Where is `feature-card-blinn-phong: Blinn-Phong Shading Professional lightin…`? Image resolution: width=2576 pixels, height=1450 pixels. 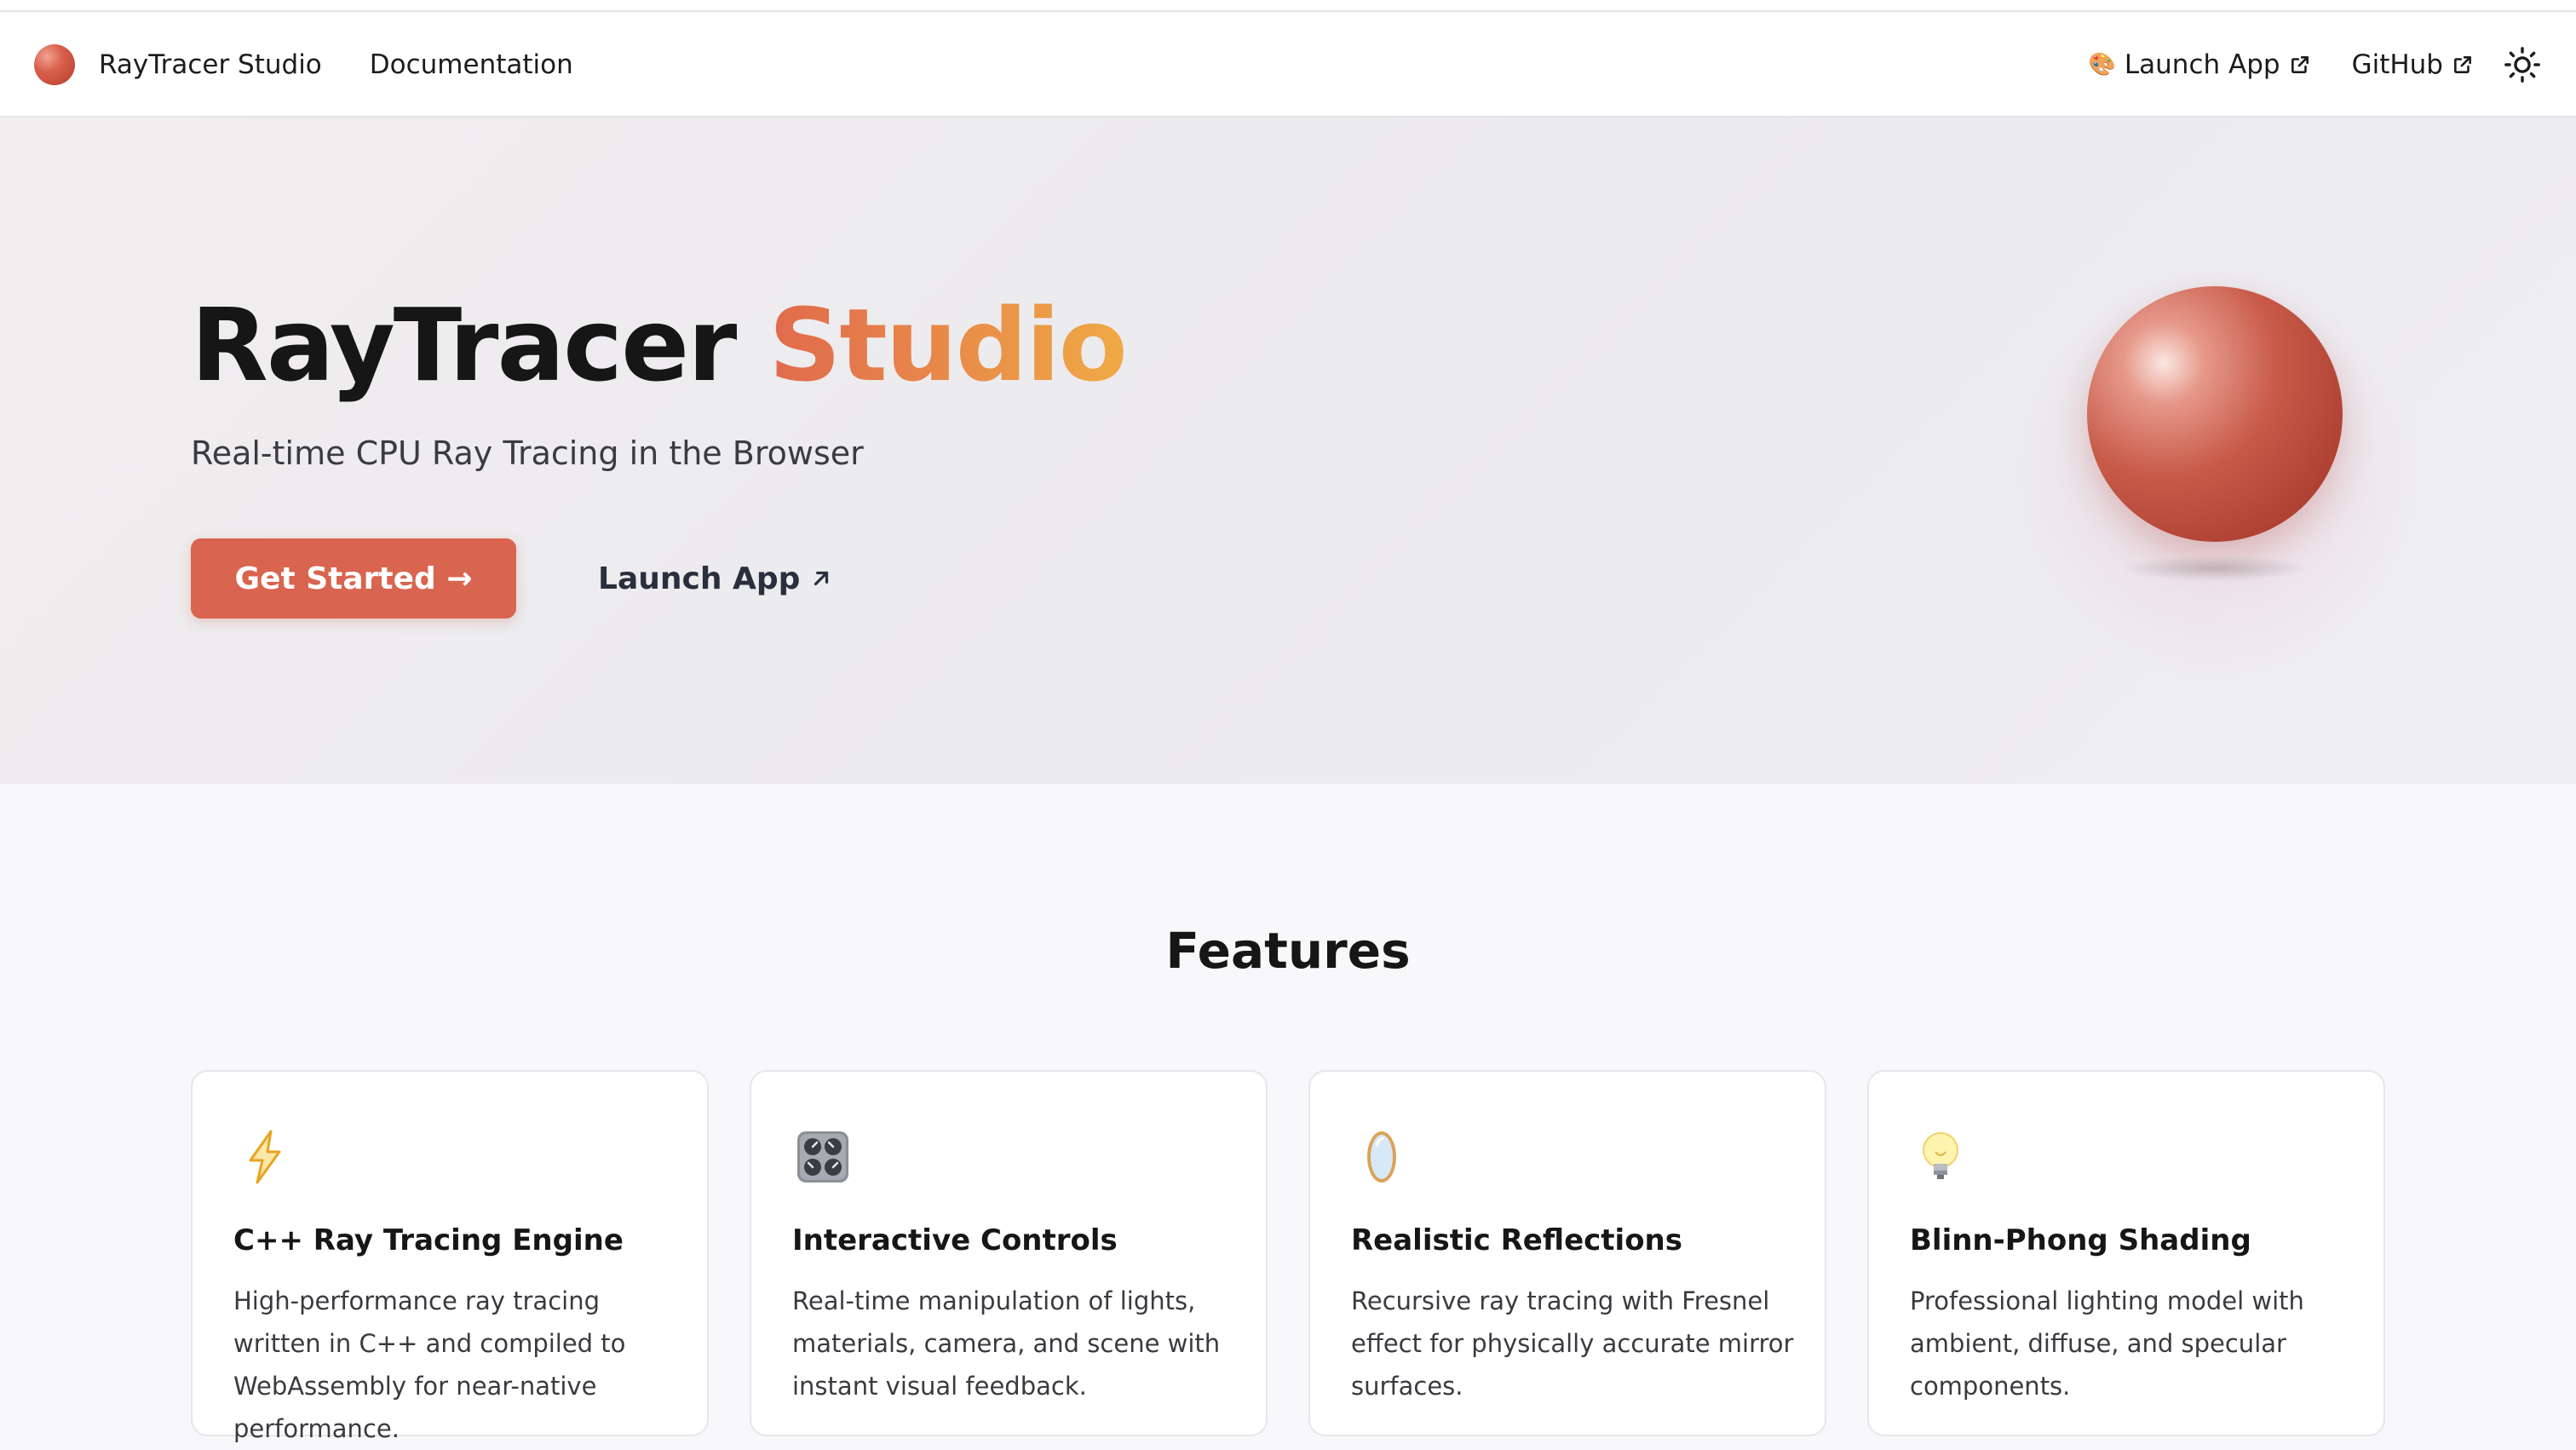
feature-card-blinn-phong: Blinn-Phong Shading Professional lightin… is located at coordinates (2126, 1253).